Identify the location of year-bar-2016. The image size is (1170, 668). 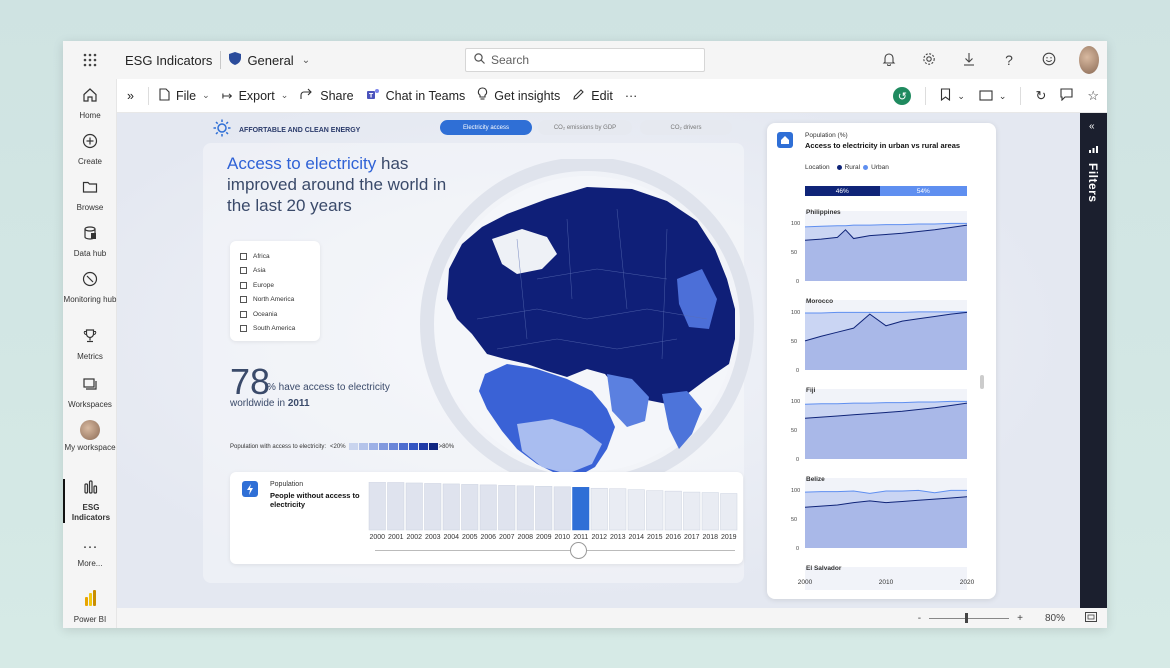
(673, 510).